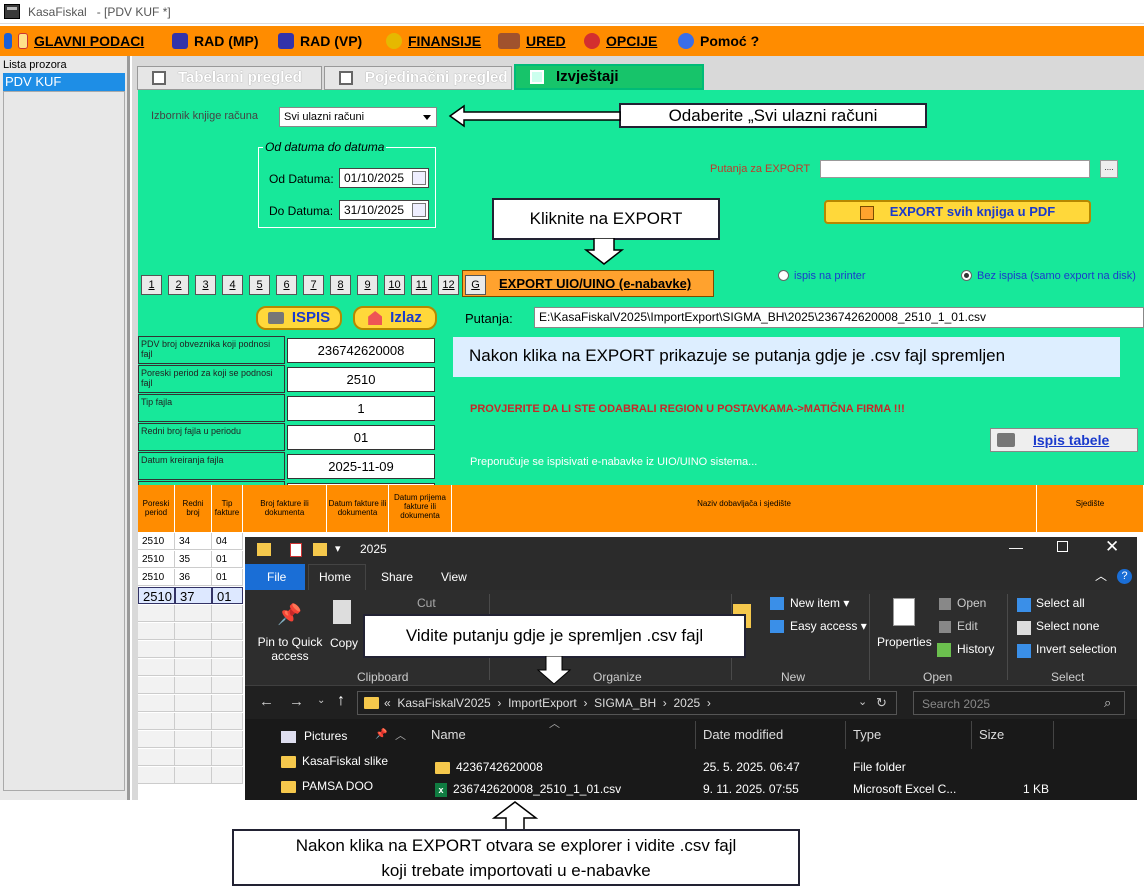 Image resolution: width=1144 pixels, height=895 pixels. What do you see at coordinates (361, 466) in the screenshot?
I see `info-value: 2025-11-09` at bounding box center [361, 466].